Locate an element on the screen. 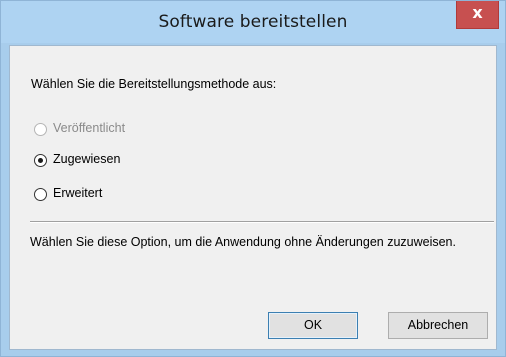 This screenshot has height=357, width=506. close-icon: x is located at coordinates (477, 12).